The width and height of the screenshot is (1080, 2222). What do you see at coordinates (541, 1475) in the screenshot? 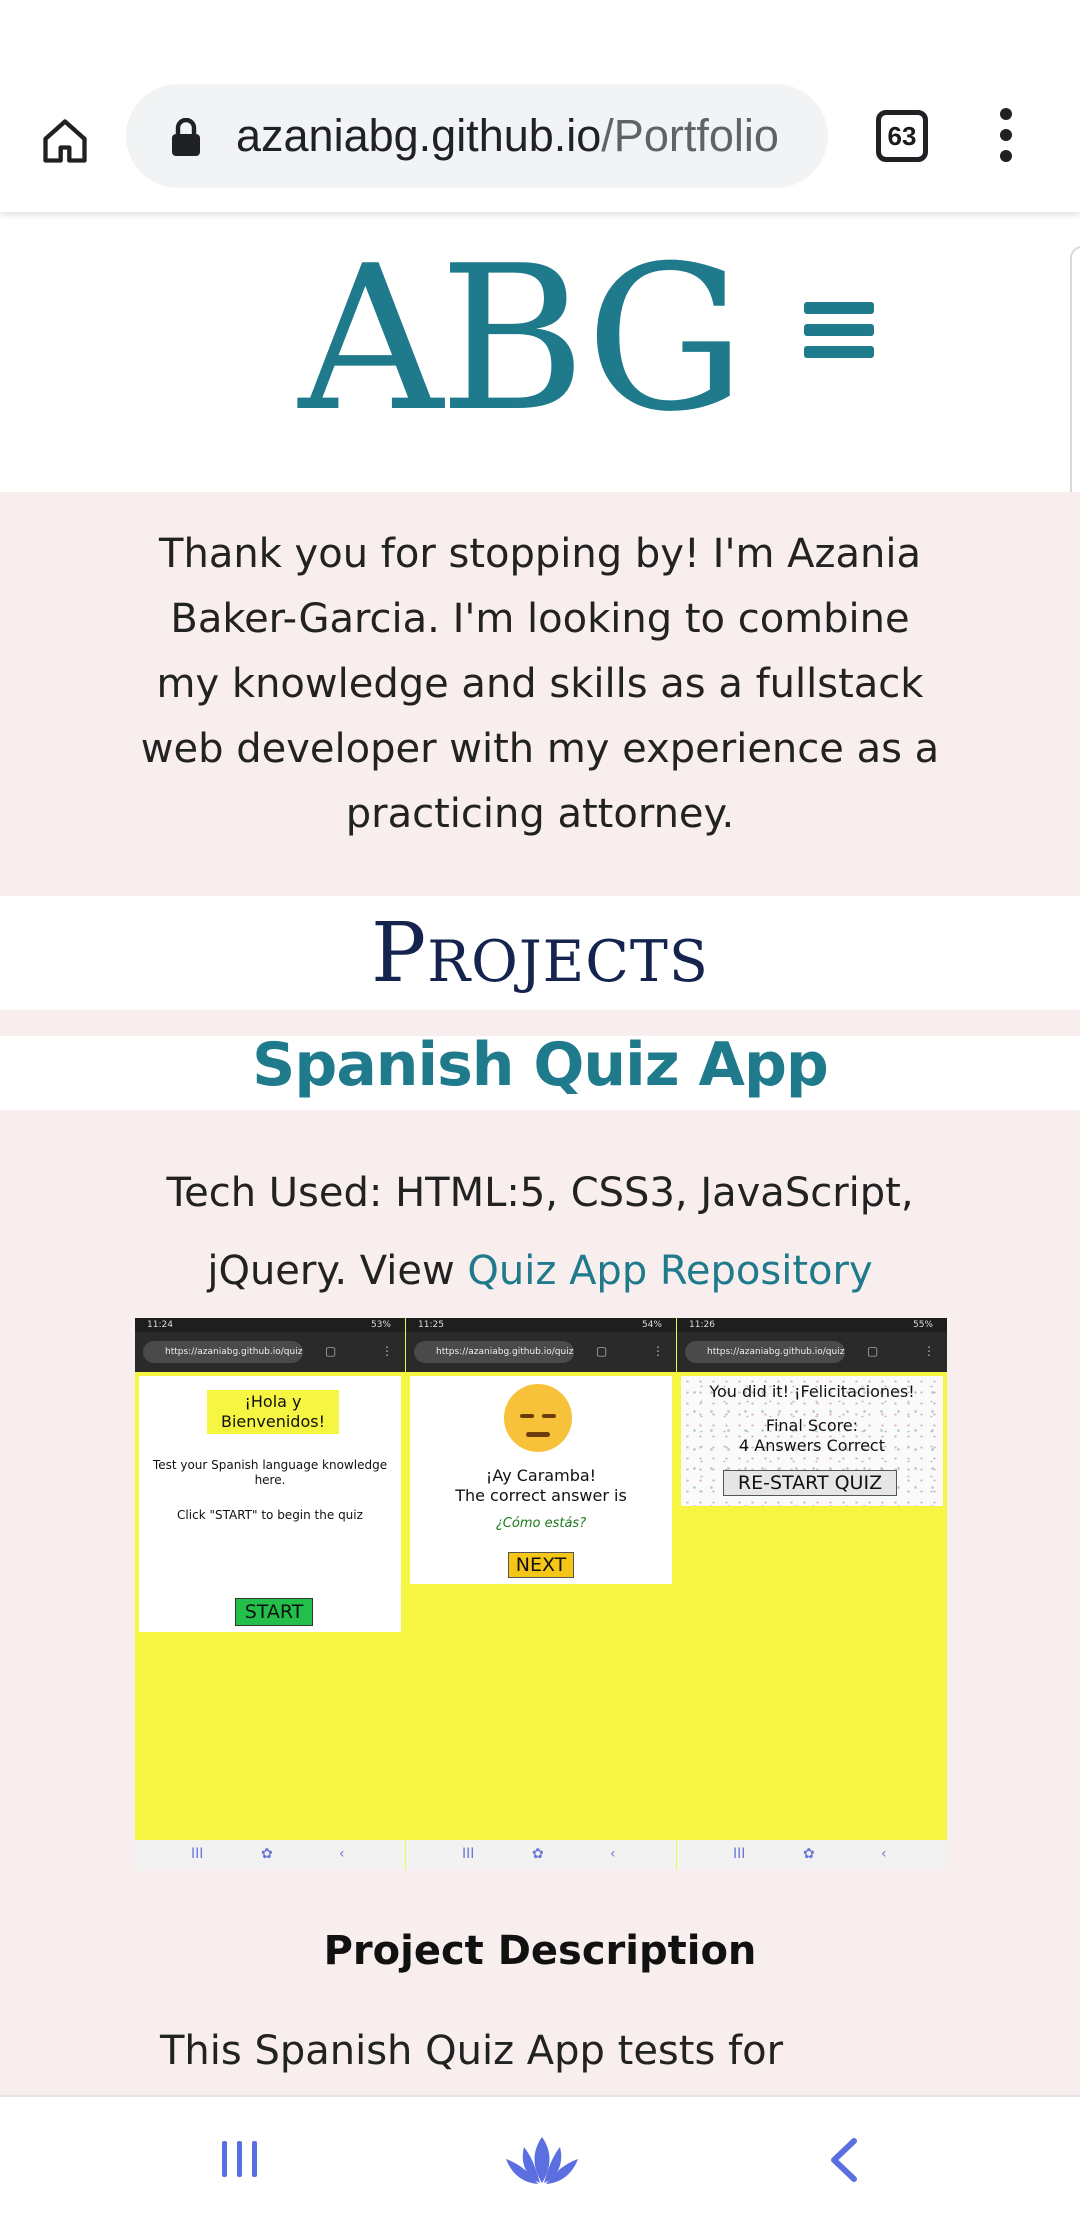
I see `exclamation: ¡Ay Caramba!` at bounding box center [541, 1475].